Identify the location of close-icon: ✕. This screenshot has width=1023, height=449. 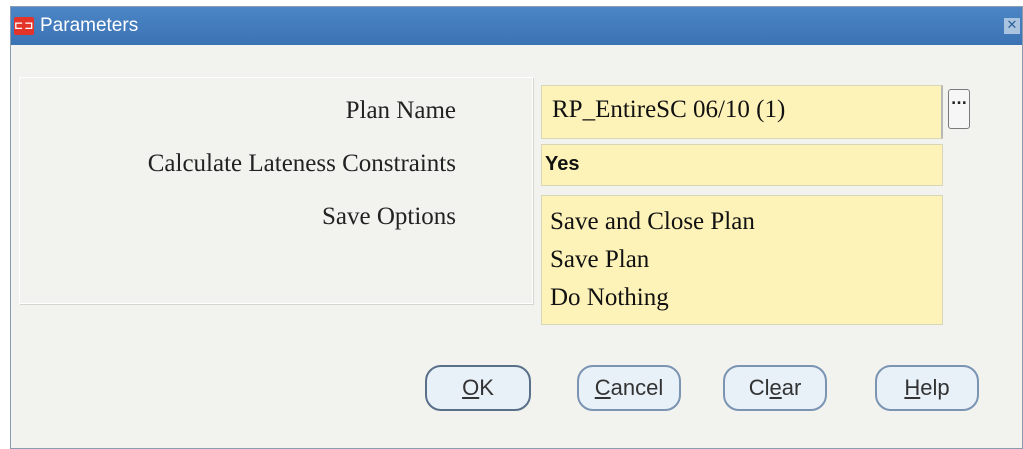
(1012, 26).